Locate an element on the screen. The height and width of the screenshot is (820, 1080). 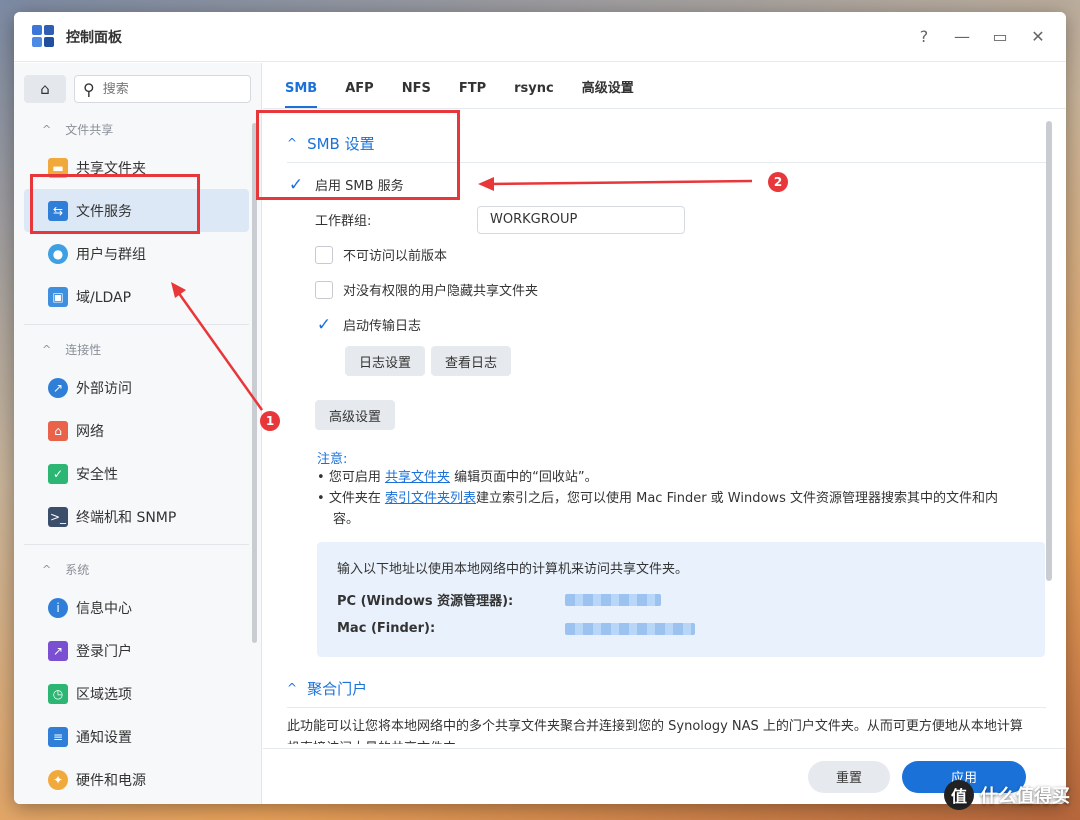
log-settings-button: 日志设置 is located at coordinates (385, 361).